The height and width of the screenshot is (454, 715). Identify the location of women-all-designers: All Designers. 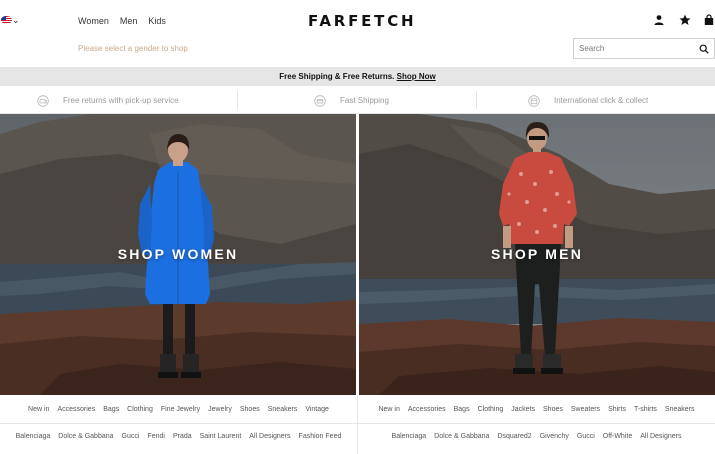
(269, 436).